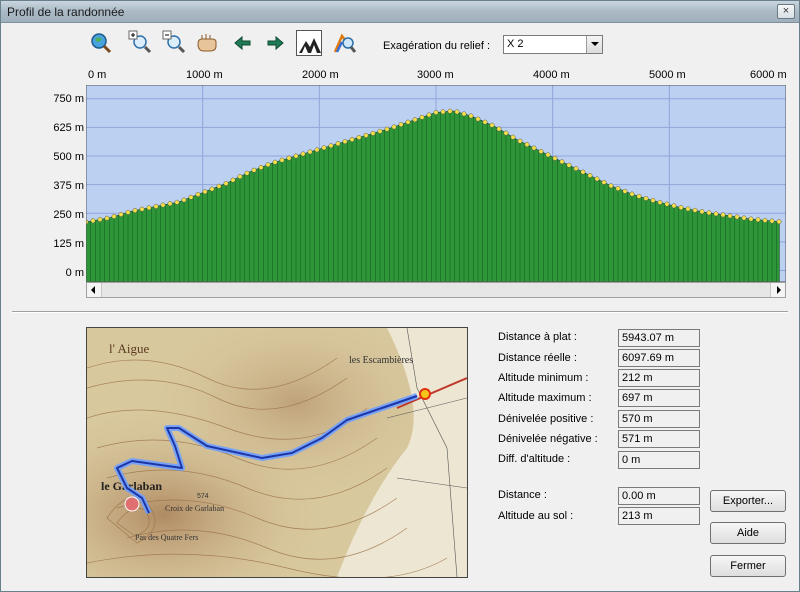 This screenshot has width=800, height=592. I want to click on zoom-out-icon, so click(175, 43).